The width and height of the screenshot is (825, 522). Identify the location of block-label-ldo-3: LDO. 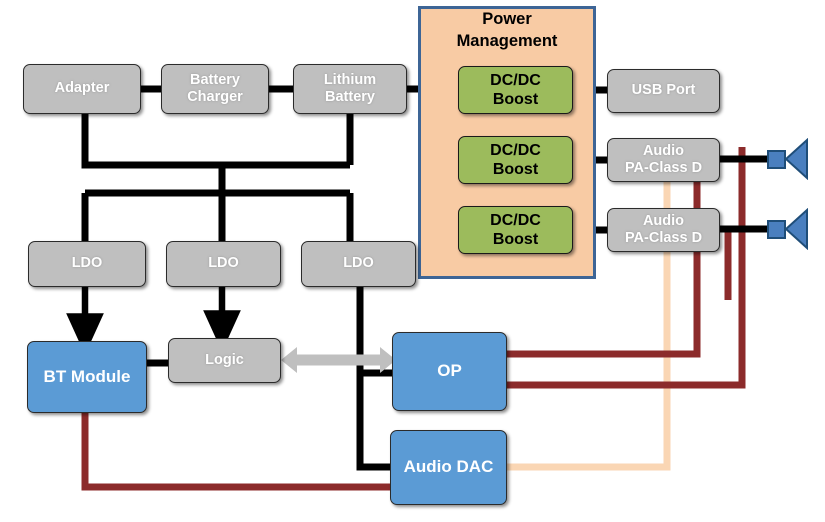
(358, 263).